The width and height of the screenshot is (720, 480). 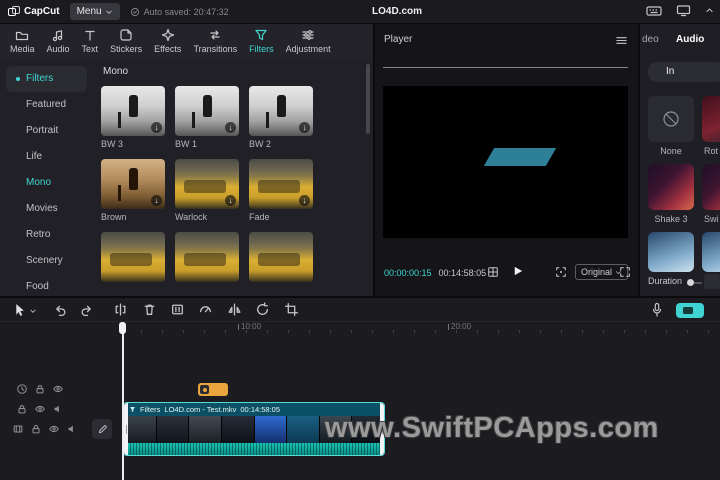 What do you see at coordinates (492, 428) in the screenshot?
I see `watermark-text: www.SwiftPCApps.com` at bounding box center [492, 428].